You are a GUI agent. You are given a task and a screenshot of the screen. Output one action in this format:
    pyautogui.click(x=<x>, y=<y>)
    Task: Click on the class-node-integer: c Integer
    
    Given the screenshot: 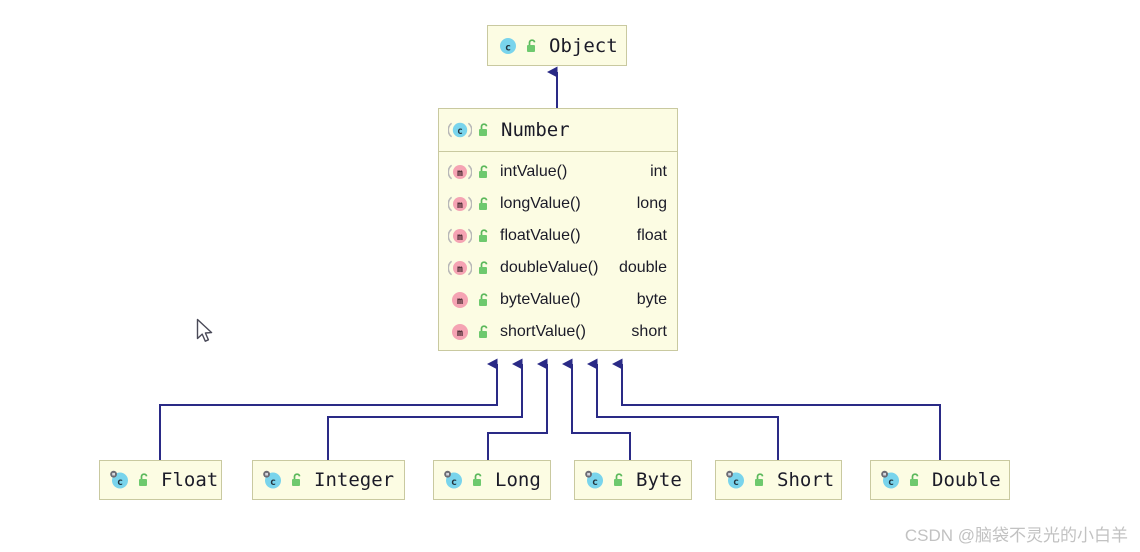 What is the action you would take?
    pyautogui.click(x=328, y=480)
    